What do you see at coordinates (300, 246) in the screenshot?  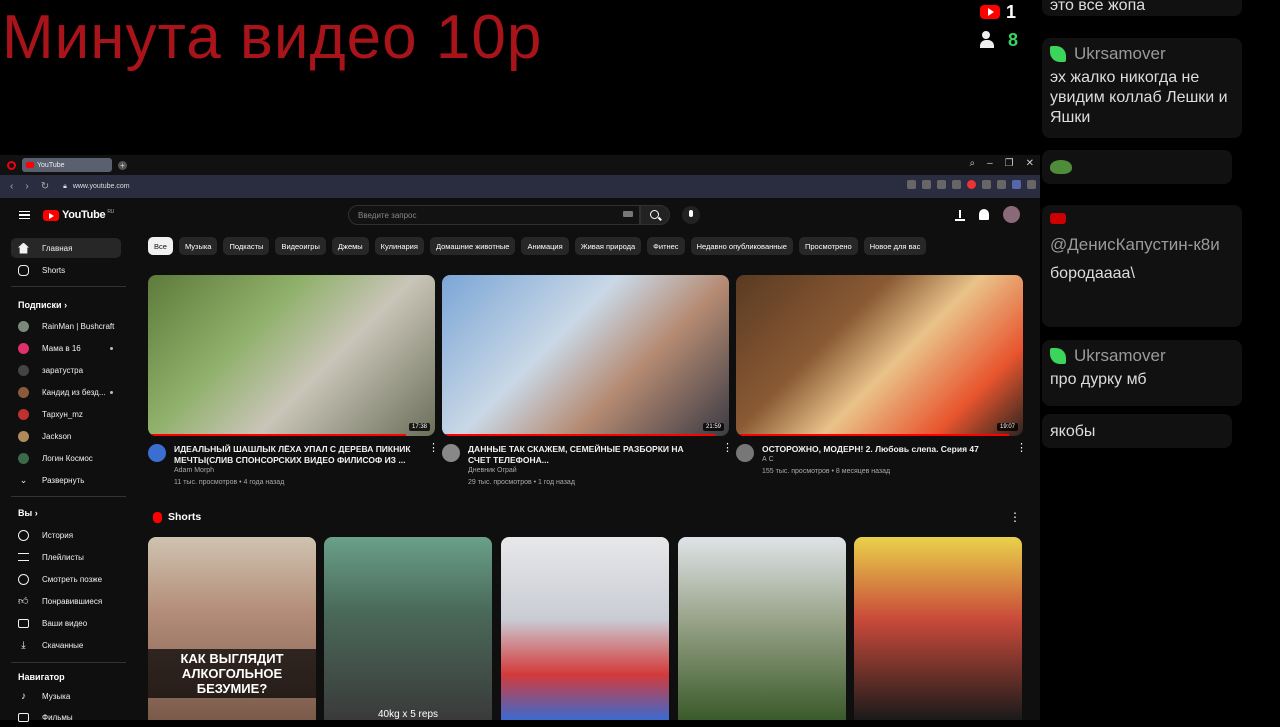 I see `chip: Видеоигры` at bounding box center [300, 246].